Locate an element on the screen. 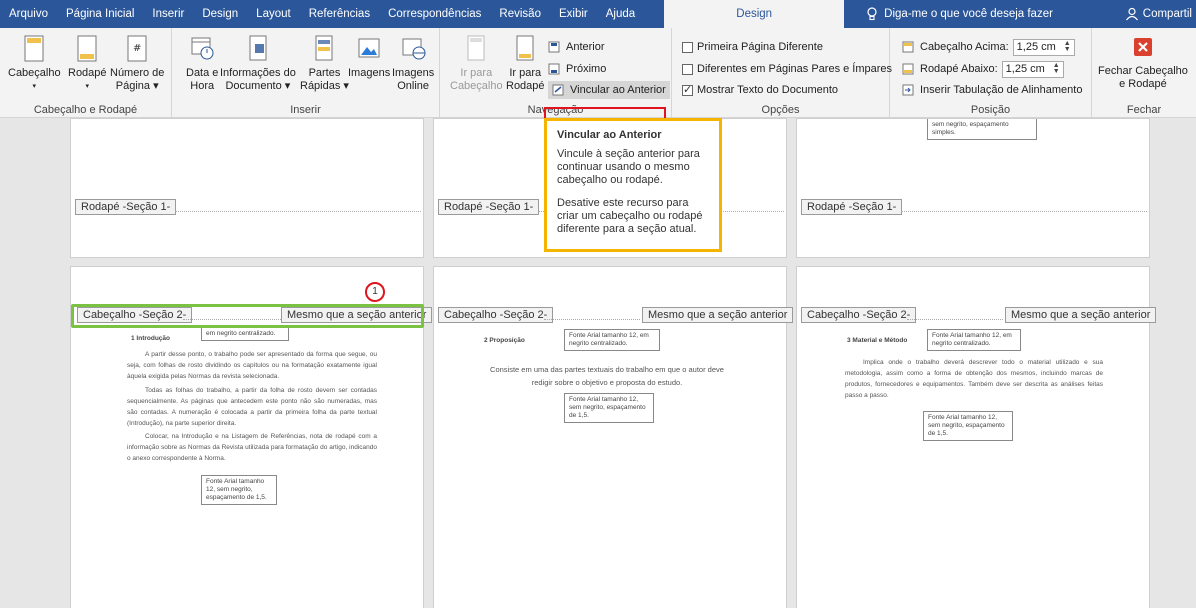  pares-impares-checkbox: Diferentes em Páginas Pares e Ímpares is located at coordinates (787, 69).